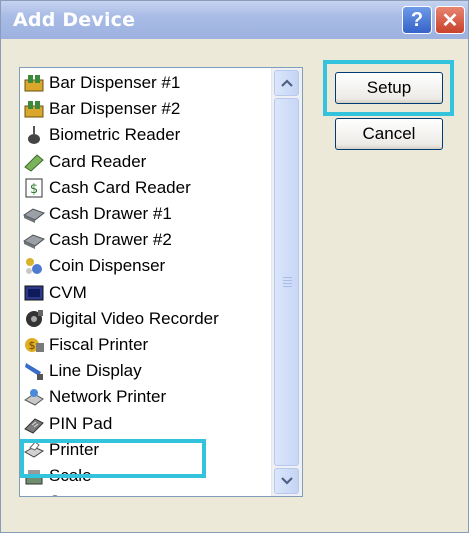 The image size is (469, 533). I want to click on fiscal-printer-icon: $, so click(34, 345).